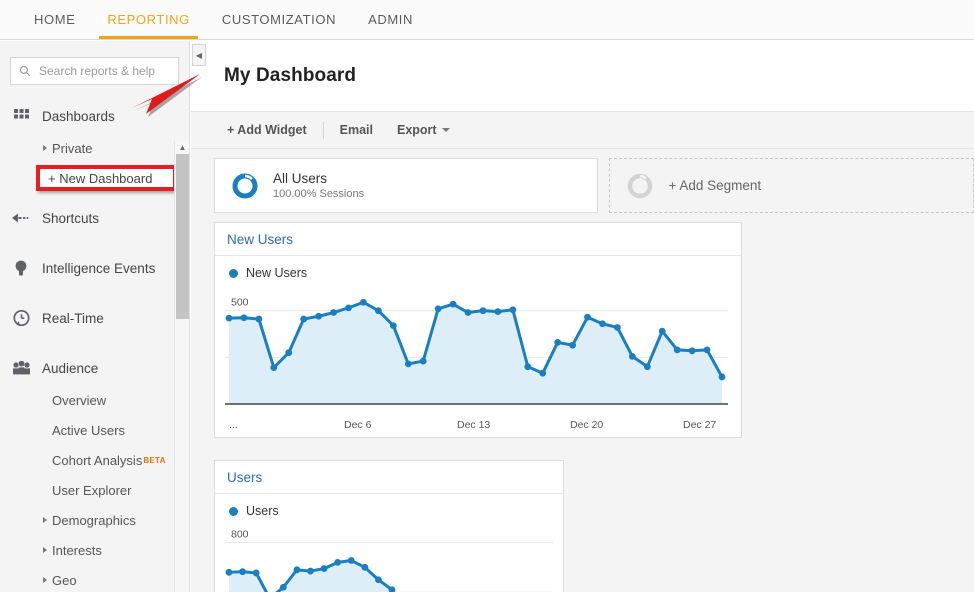 This screenshot has height=592, width=974. Describe the element at coordinates (406, 185) in the screenshot. I see `segment-all-users: All Users 100.00% Sessions` at that location.